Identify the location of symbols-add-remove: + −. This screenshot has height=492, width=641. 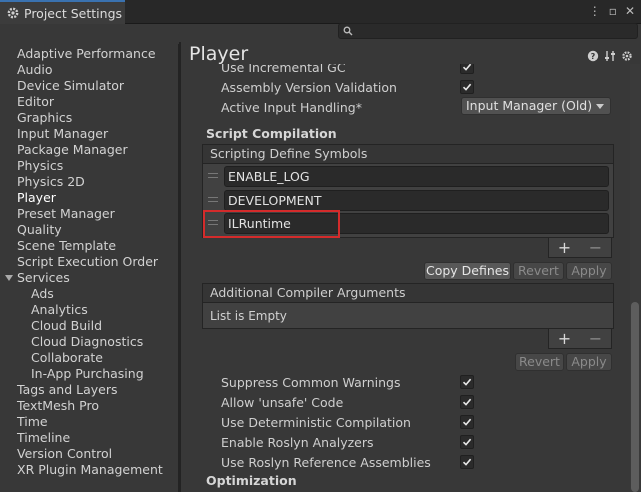
(580, 248).